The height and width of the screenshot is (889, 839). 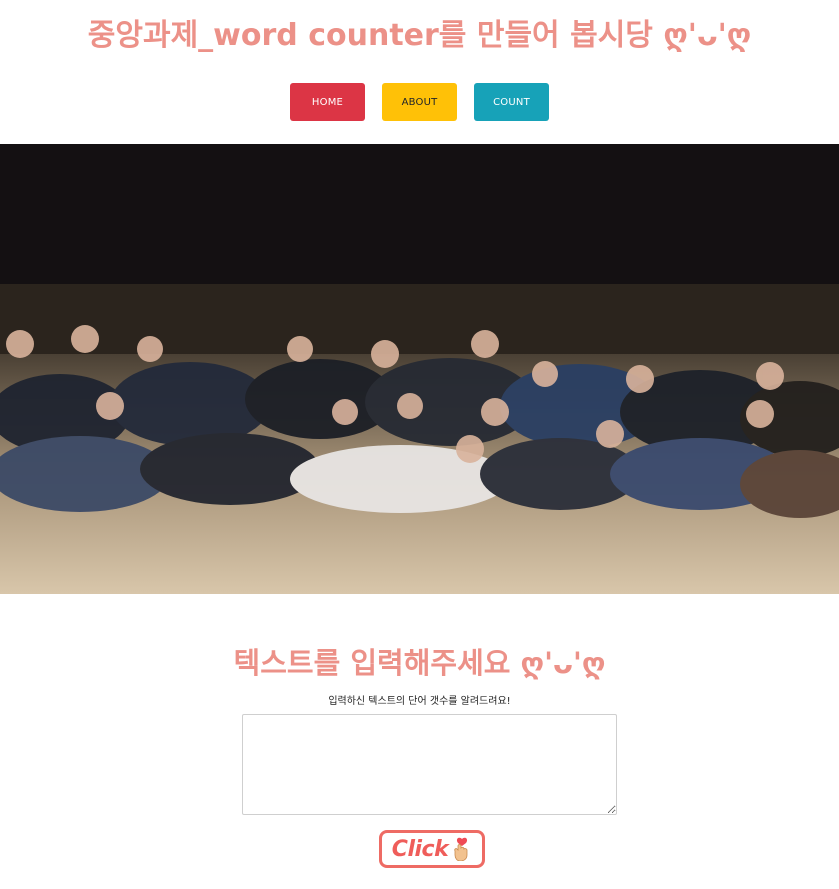 I want to click on counter-subtitle: 입력하신 텍스트의 단어 갯수를 알려드려요!, so click(x=419, y=701).